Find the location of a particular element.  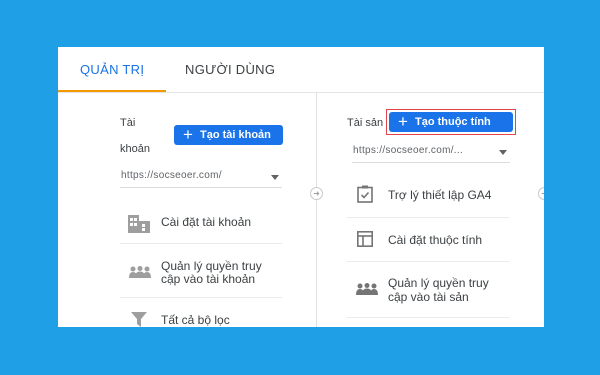

tab-bar: QUẢN TRỊ NGƯỜI DÙNG is located at coordinates (301, 70).